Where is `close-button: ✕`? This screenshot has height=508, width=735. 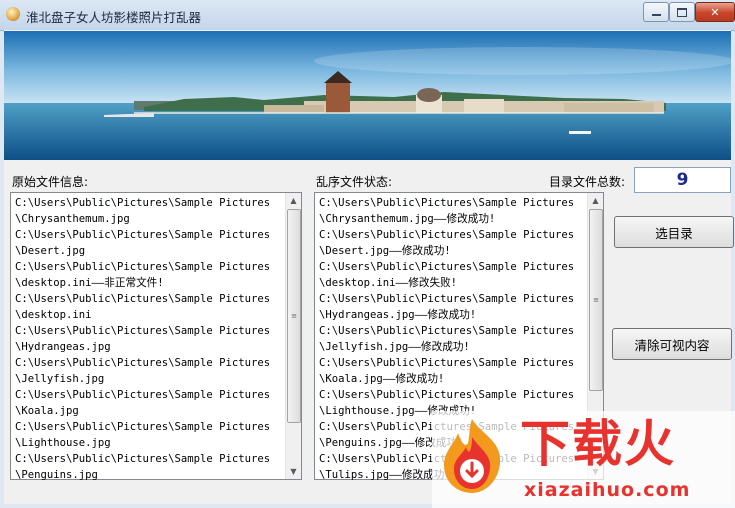
close-button: ✕ is located at coordinates (715, 12).